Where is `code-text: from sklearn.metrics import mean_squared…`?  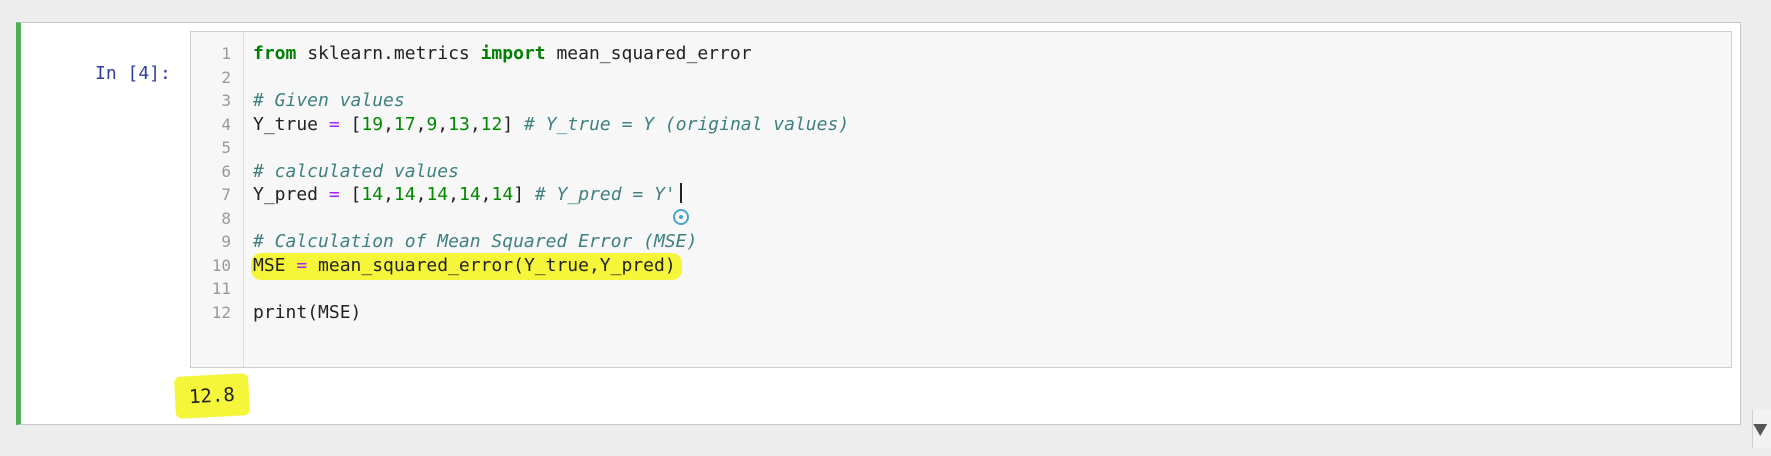
code-text: from sklearn.metrics import mean_squared… is located at coordinates (502, 54).